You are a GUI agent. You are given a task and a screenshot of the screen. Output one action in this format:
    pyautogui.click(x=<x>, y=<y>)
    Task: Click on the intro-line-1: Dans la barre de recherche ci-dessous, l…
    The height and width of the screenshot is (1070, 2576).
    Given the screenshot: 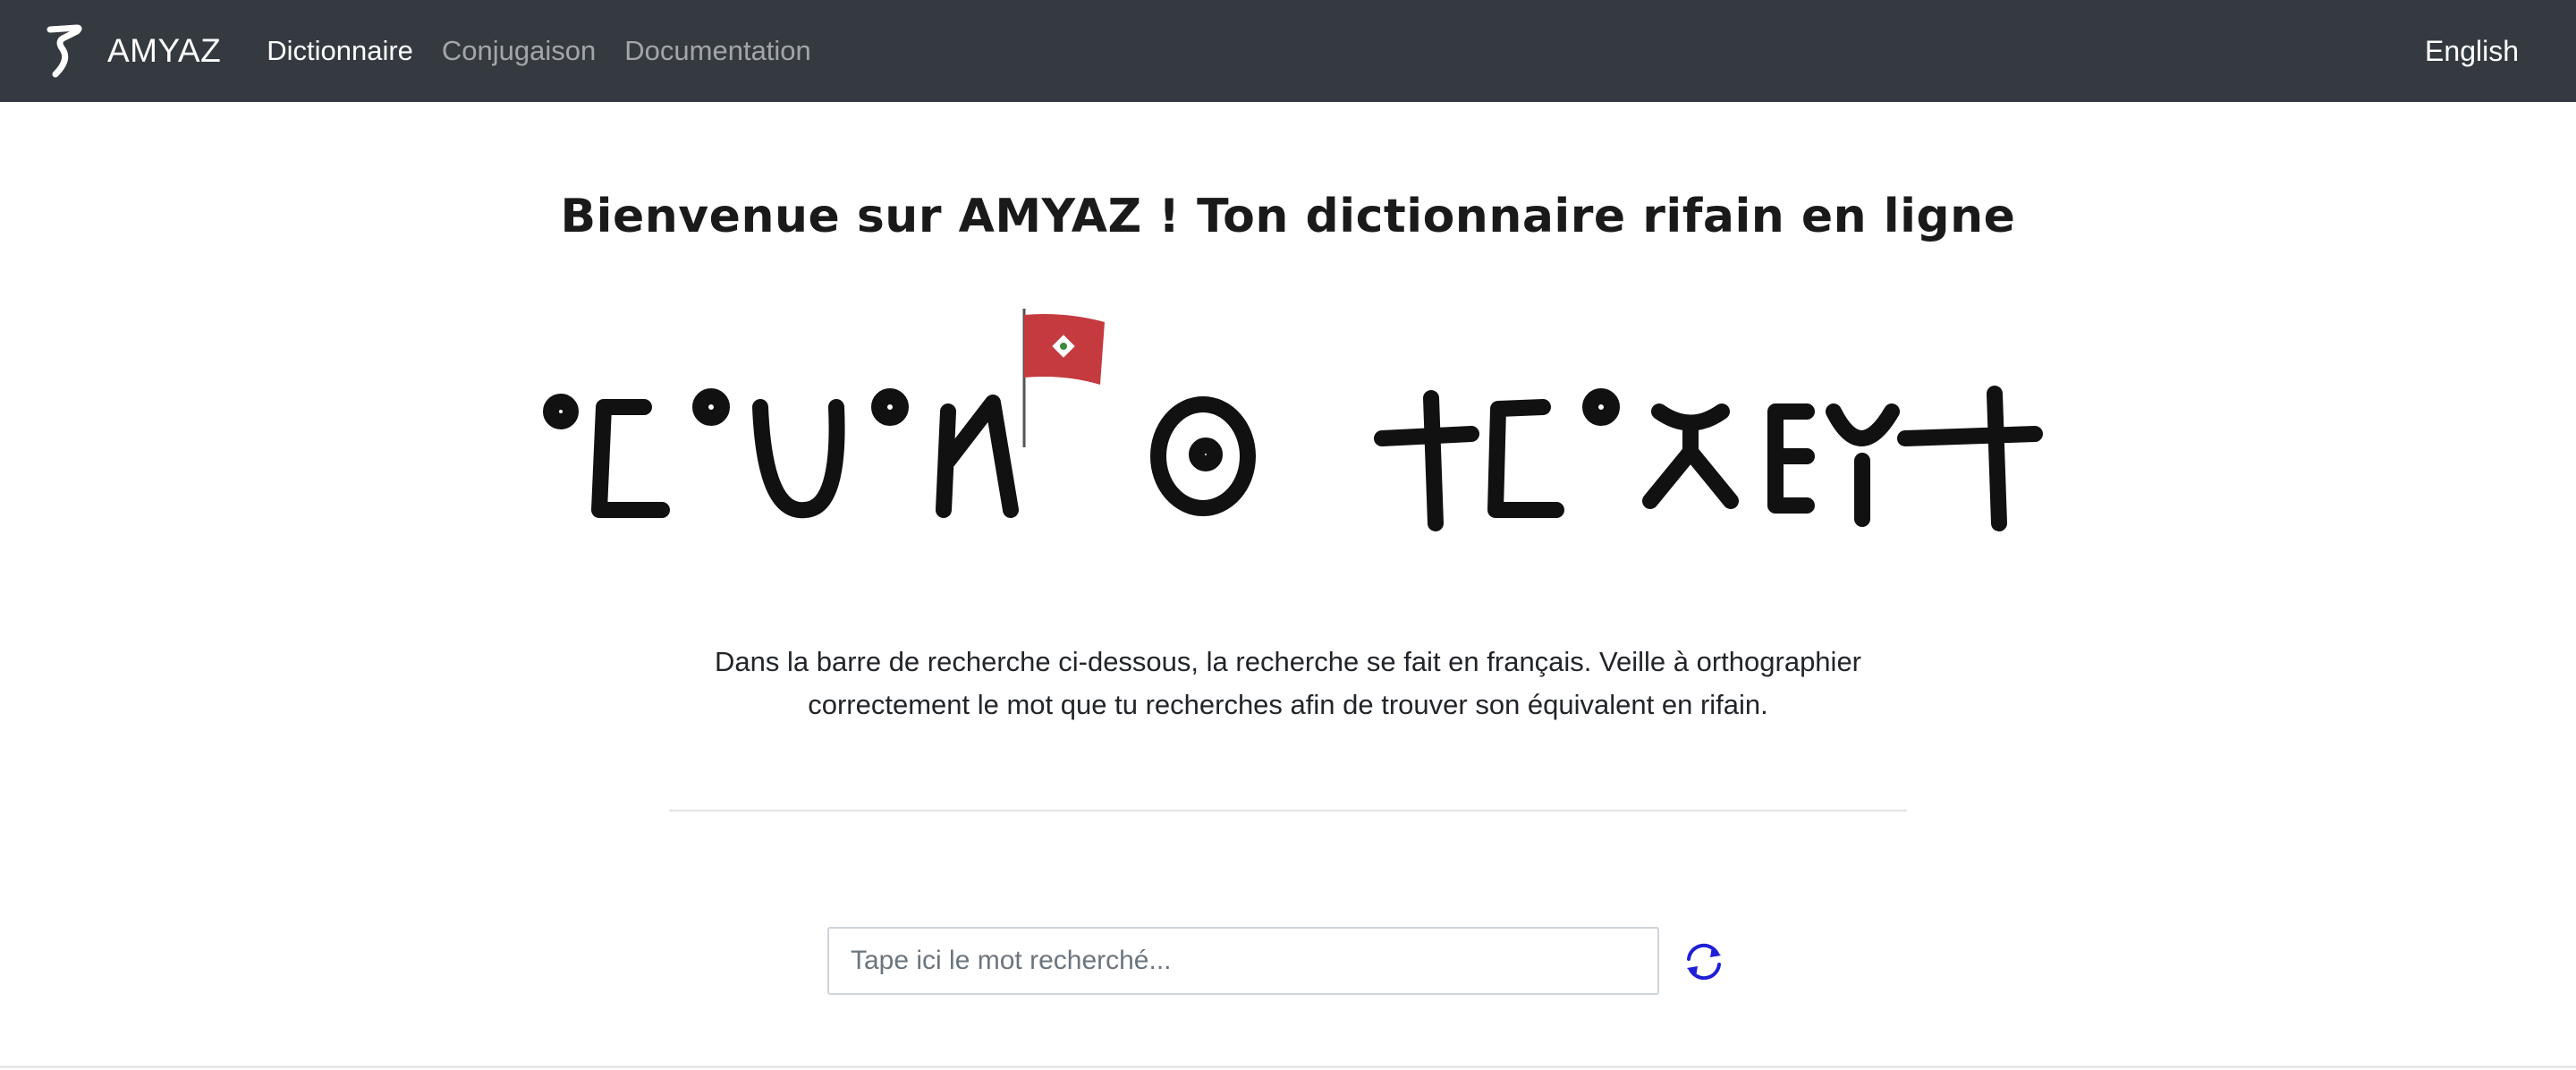 What is the action you would take?
    pyautogui.click(x=1288, y=661)
    